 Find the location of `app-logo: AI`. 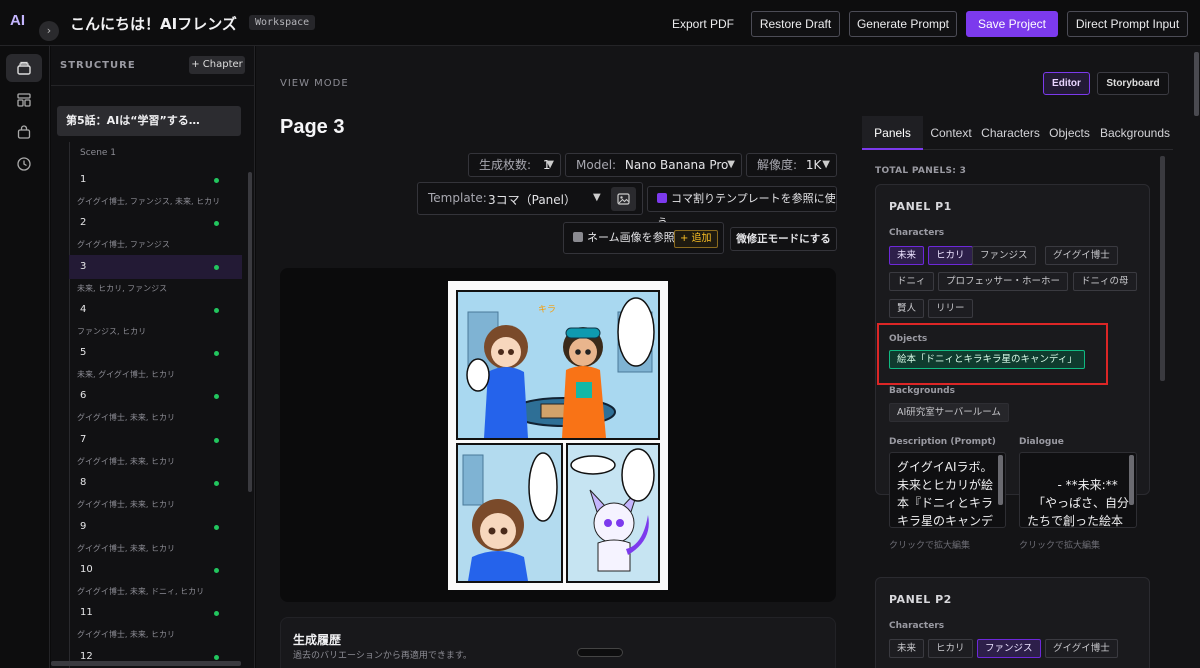

app-logo: AI is located at coordinates (17, 20).